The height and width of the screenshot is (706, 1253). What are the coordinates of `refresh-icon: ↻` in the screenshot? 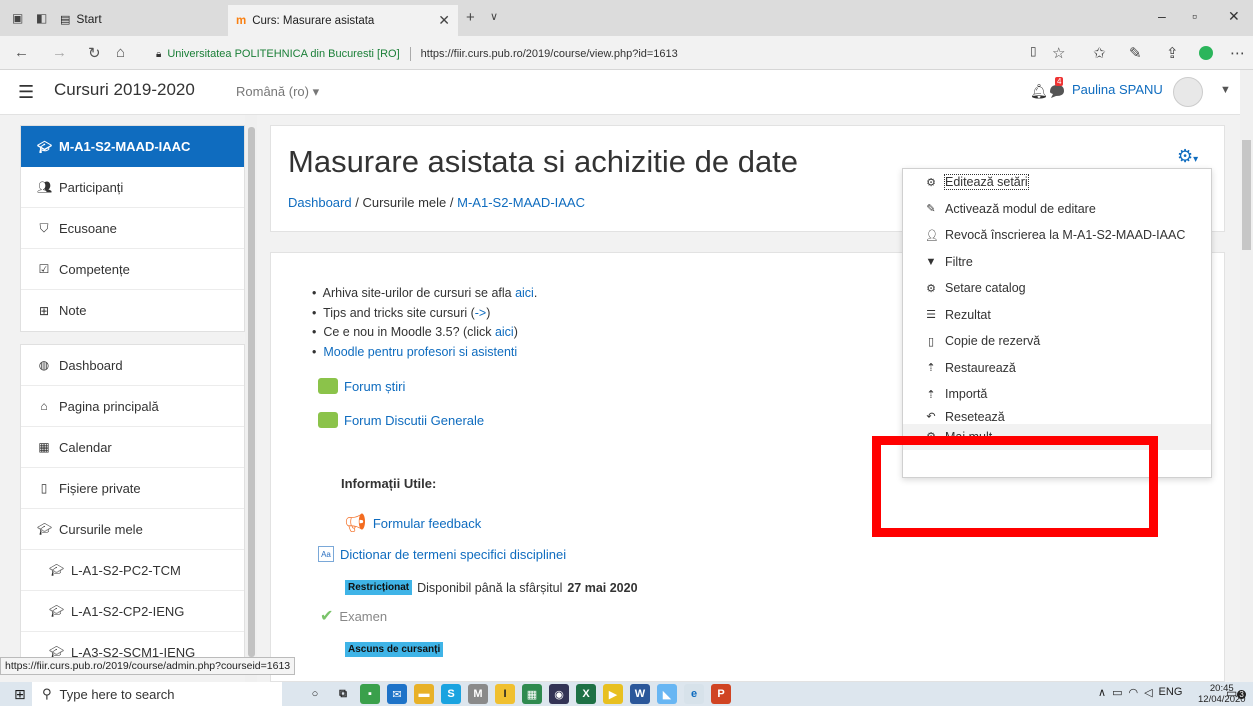 It's located at (94, 53).